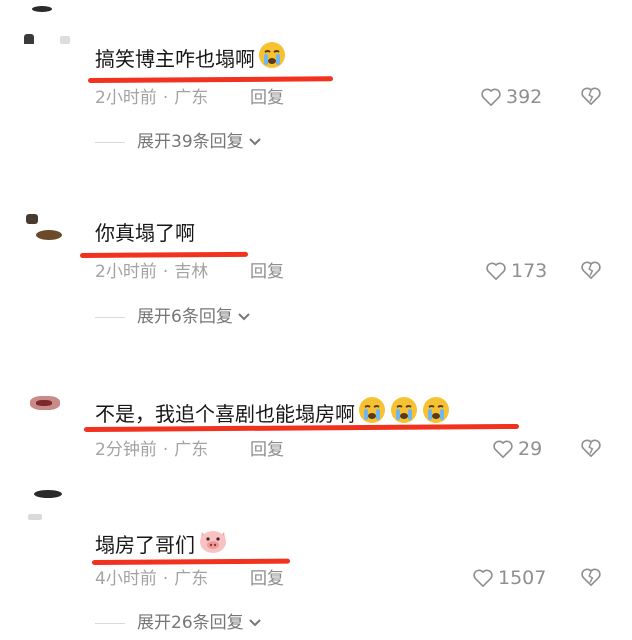  I want to click on comment-text: 搞笑博主咋也塌啊, so click(191, 58).